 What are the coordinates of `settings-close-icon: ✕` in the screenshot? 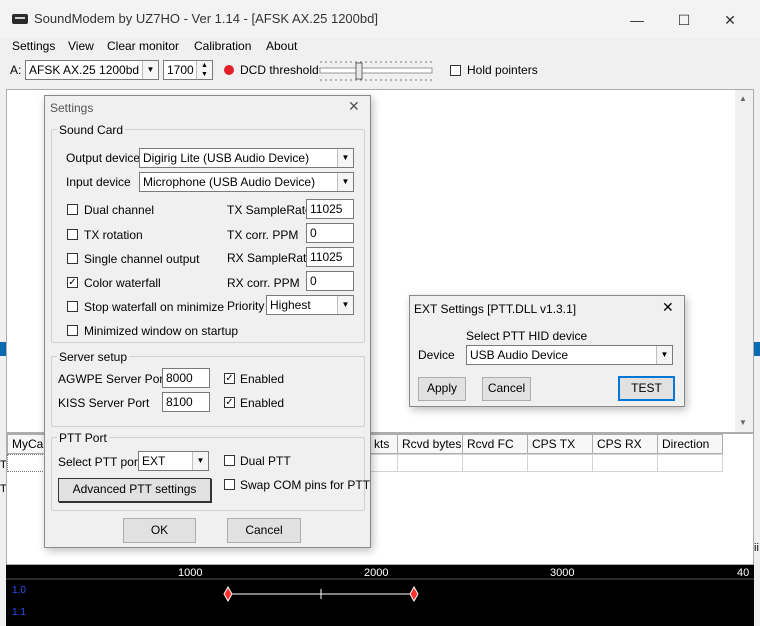 It's located at (354, 106).